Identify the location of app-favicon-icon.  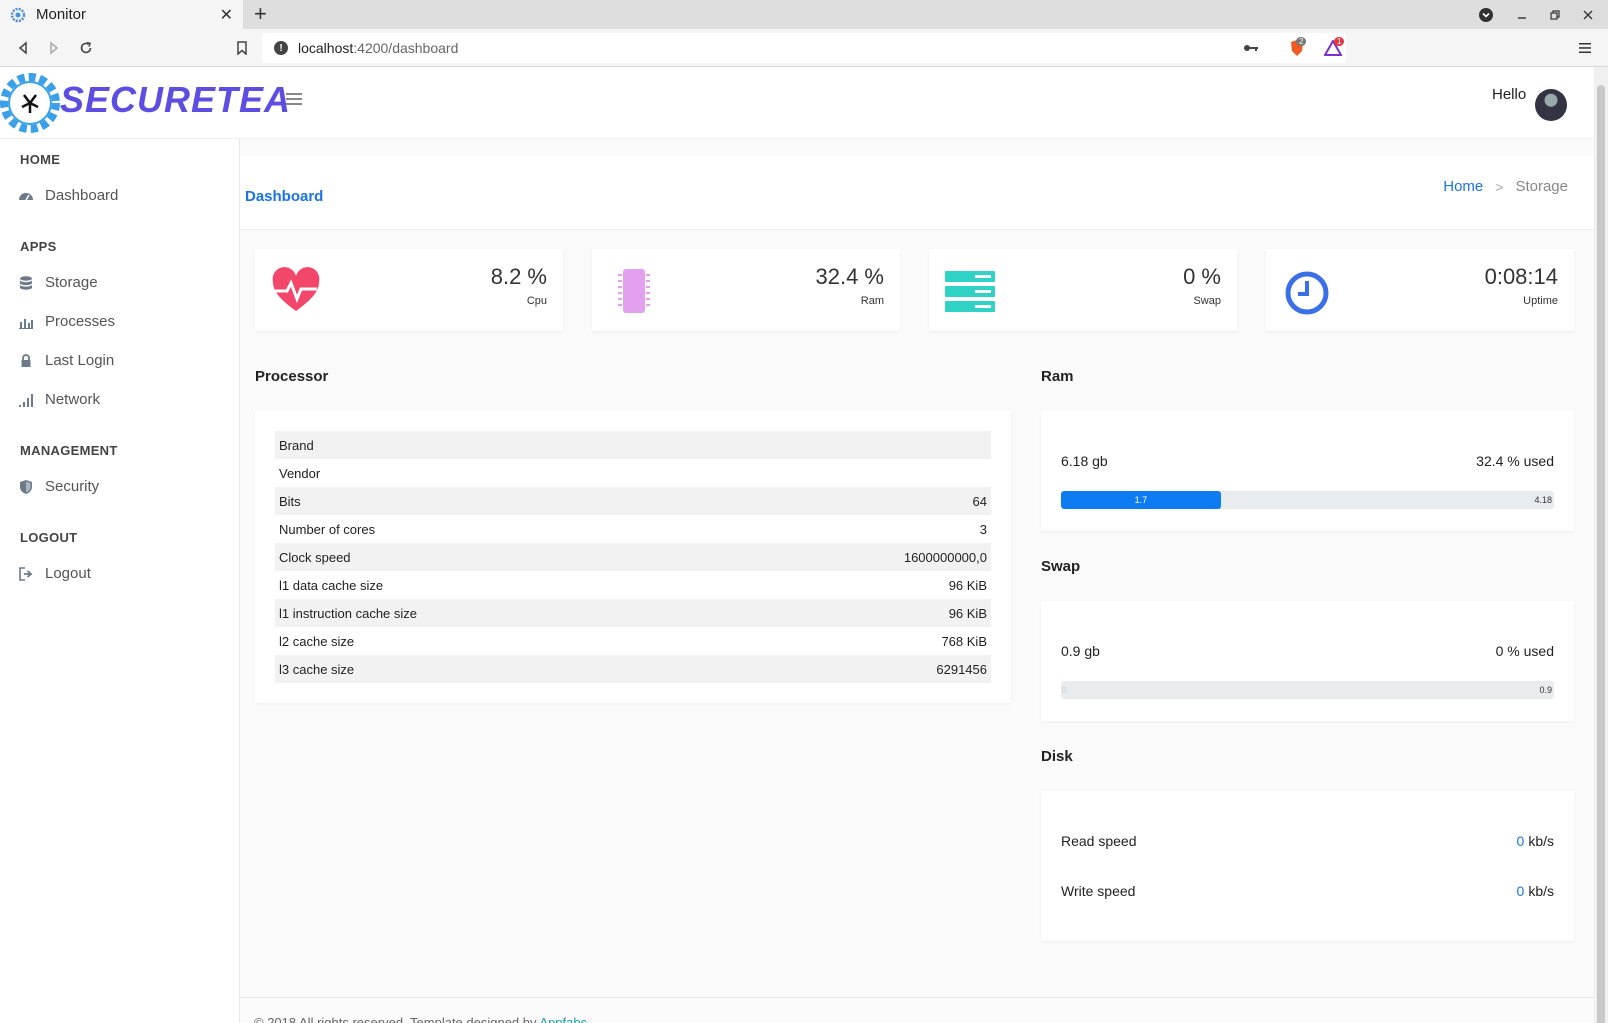
(18, 14).